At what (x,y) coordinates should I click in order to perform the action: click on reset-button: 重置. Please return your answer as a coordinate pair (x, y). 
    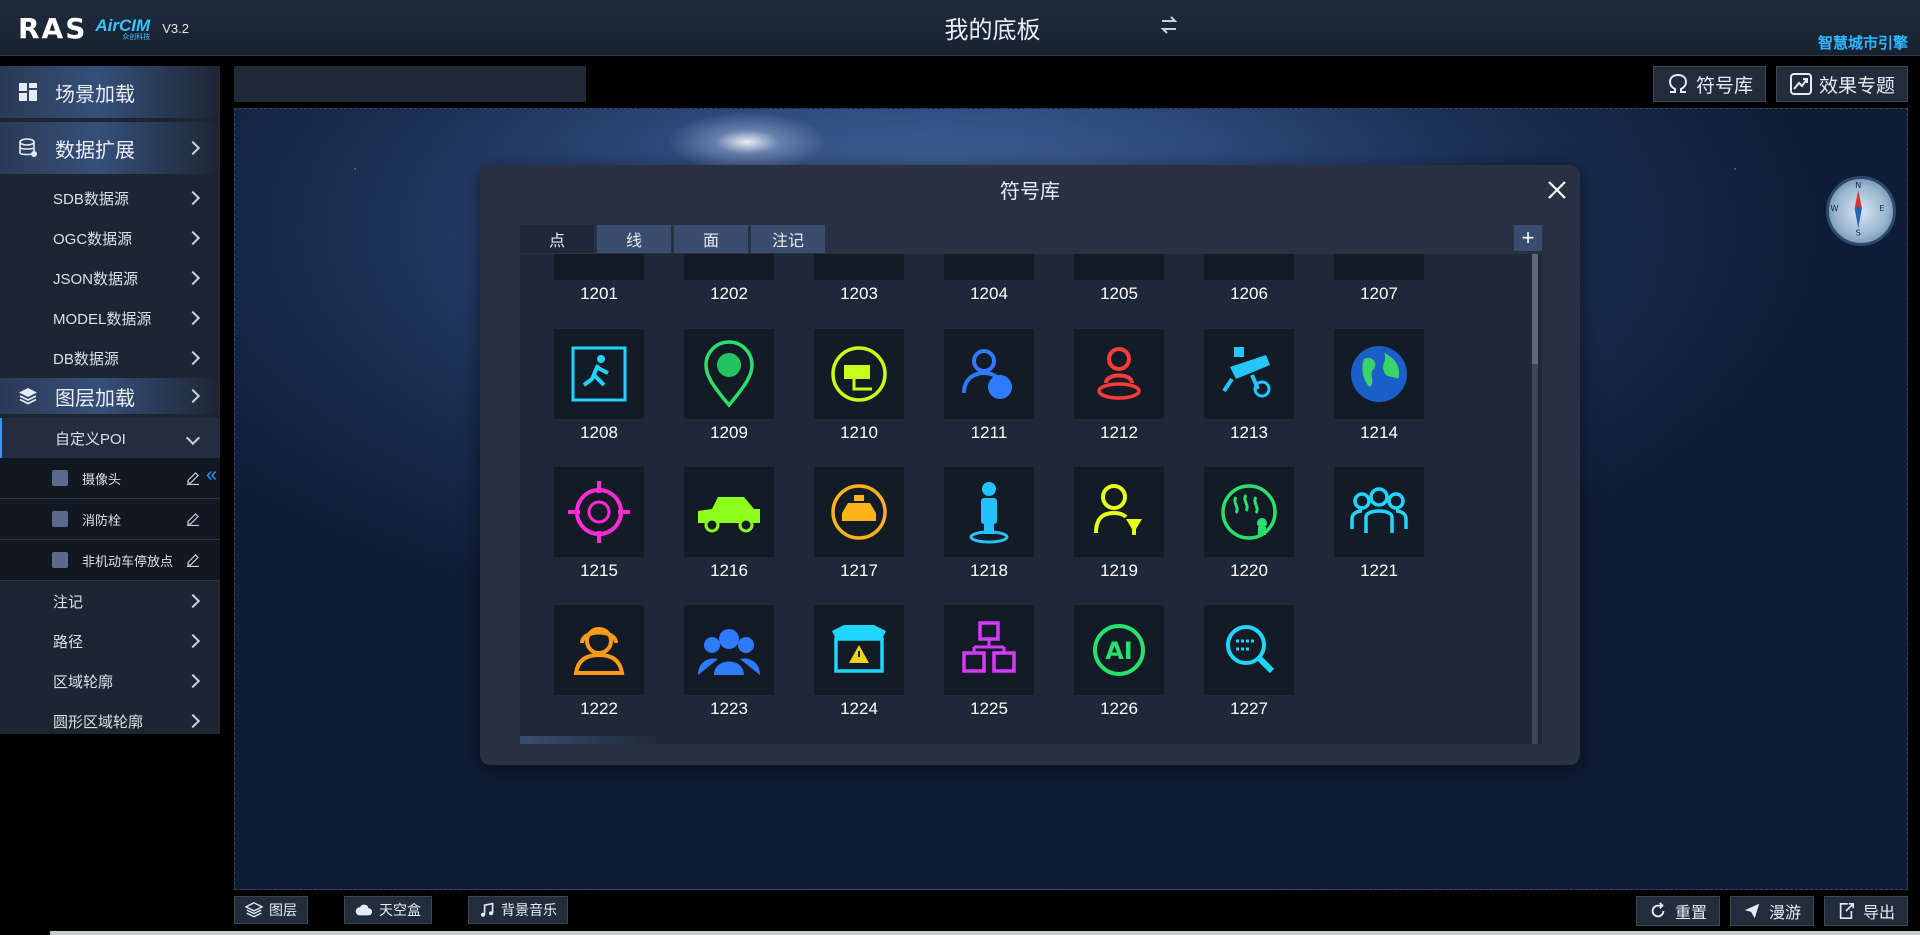
    Looking at the image, I should click on (1677, 911).